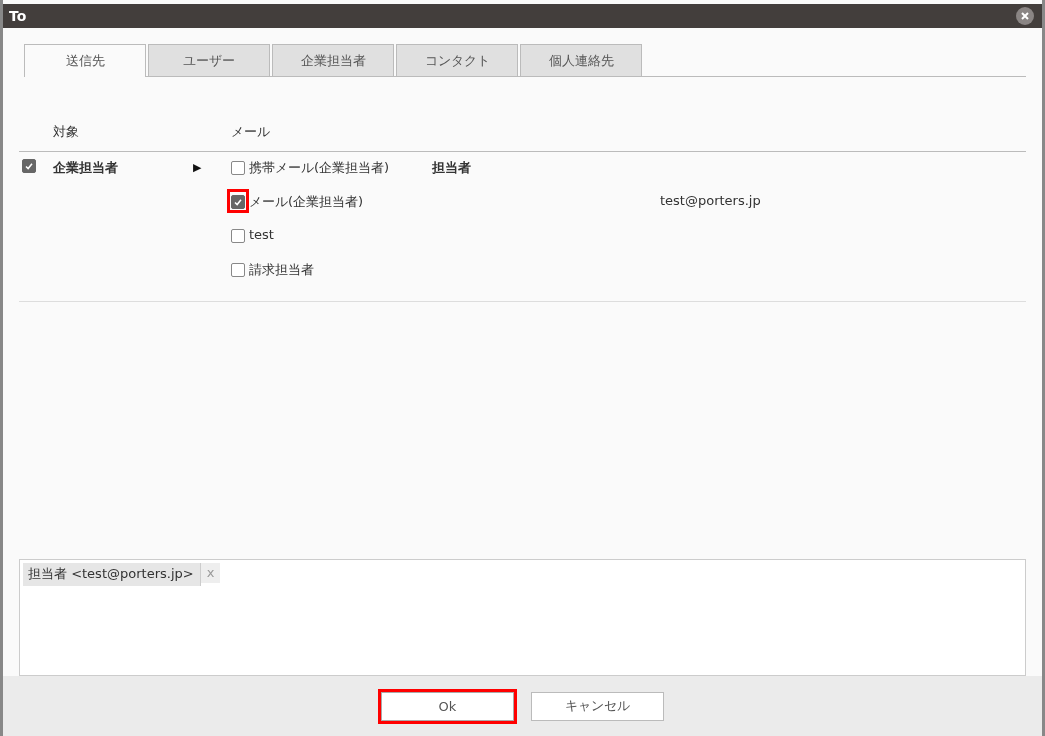 This screenshot has width=1045, height=736. I want to click on close-button, so click(1025, 16).